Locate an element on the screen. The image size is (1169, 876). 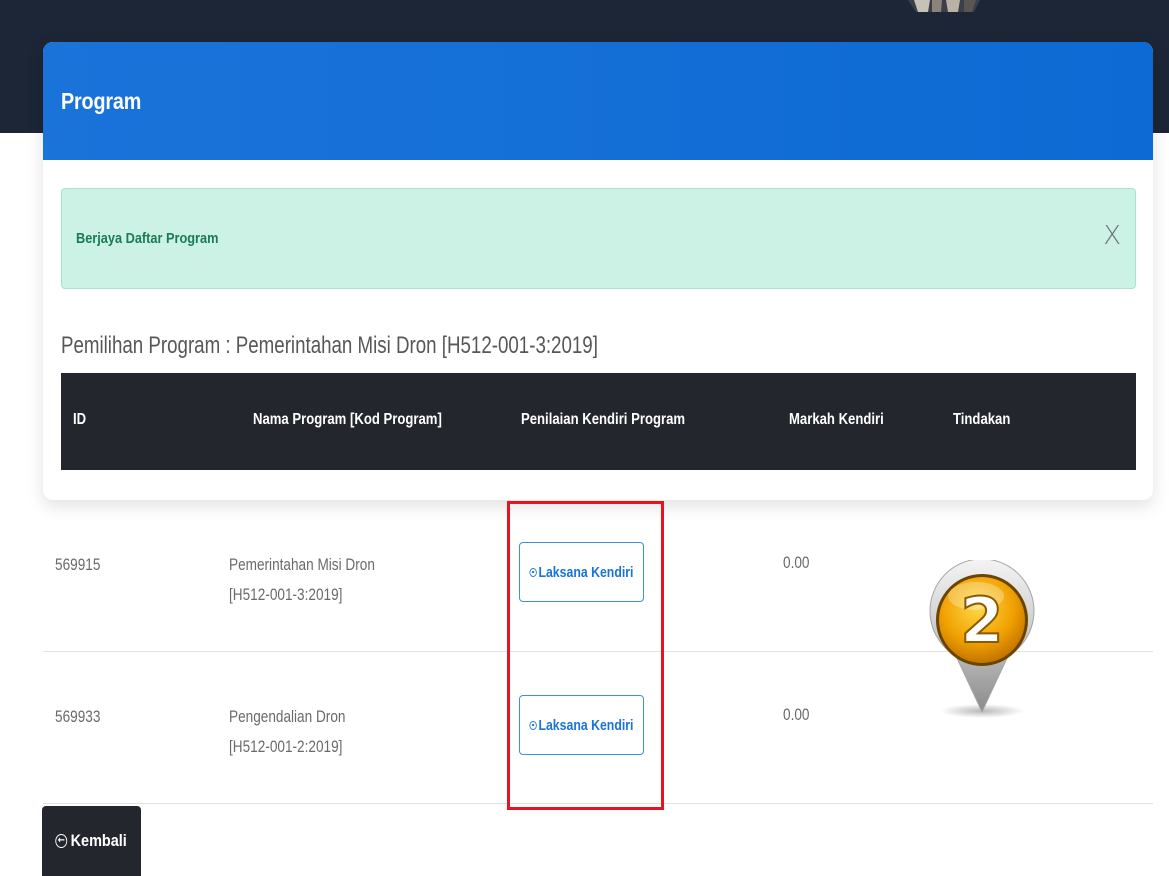
card-header: Program is located at coordinates (598, 101).